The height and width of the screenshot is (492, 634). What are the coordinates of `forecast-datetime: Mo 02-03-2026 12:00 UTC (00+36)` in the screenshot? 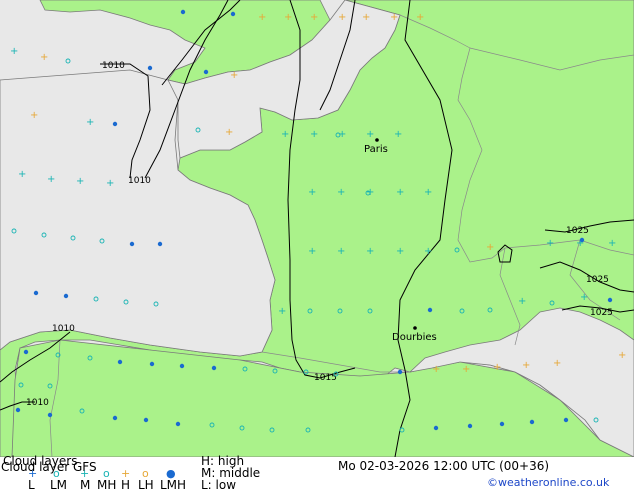 It's located at (444, 466).